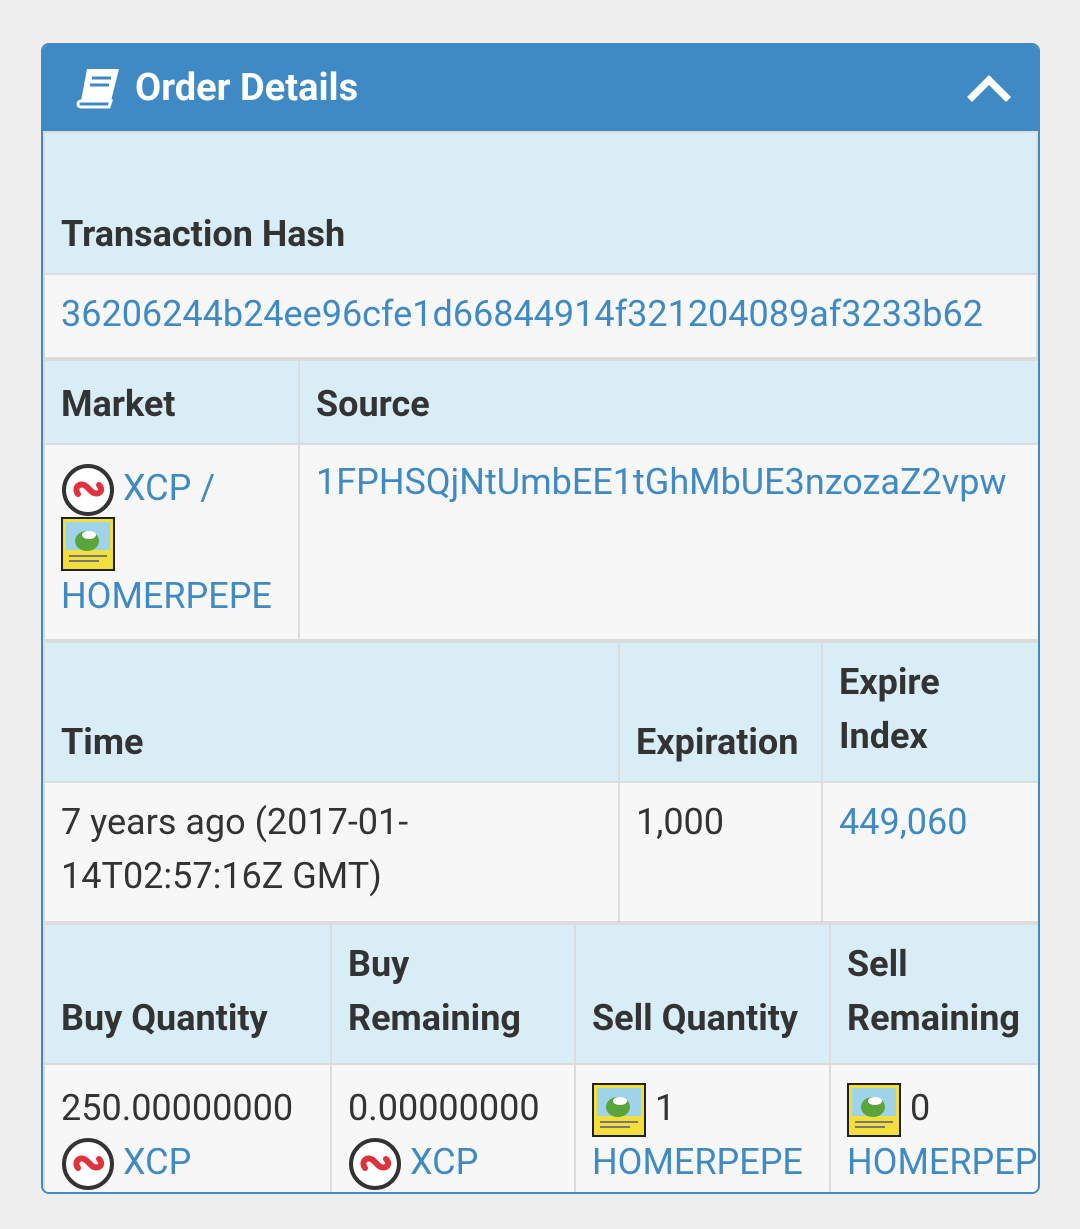 This screenshot has height=1229, width=1080. Describe the element at coordinates (97, 89) in the screenshot. I see `book-icon` at that location.